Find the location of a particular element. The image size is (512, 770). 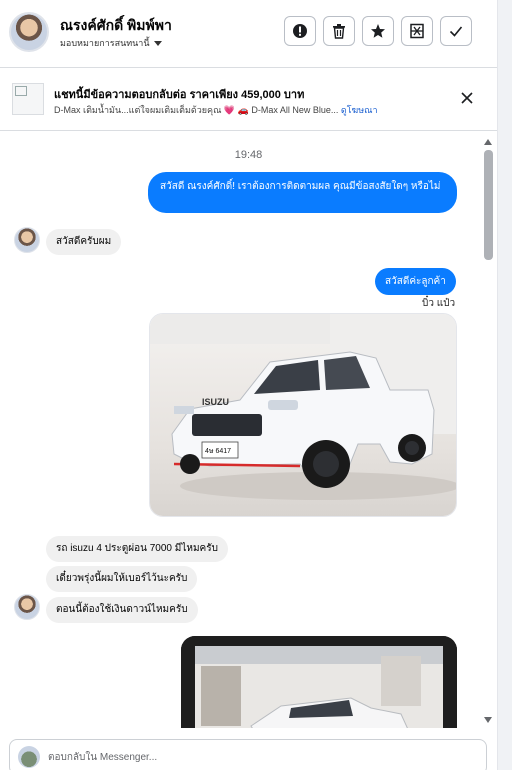

delete-button is located at coordinates (339, 31).